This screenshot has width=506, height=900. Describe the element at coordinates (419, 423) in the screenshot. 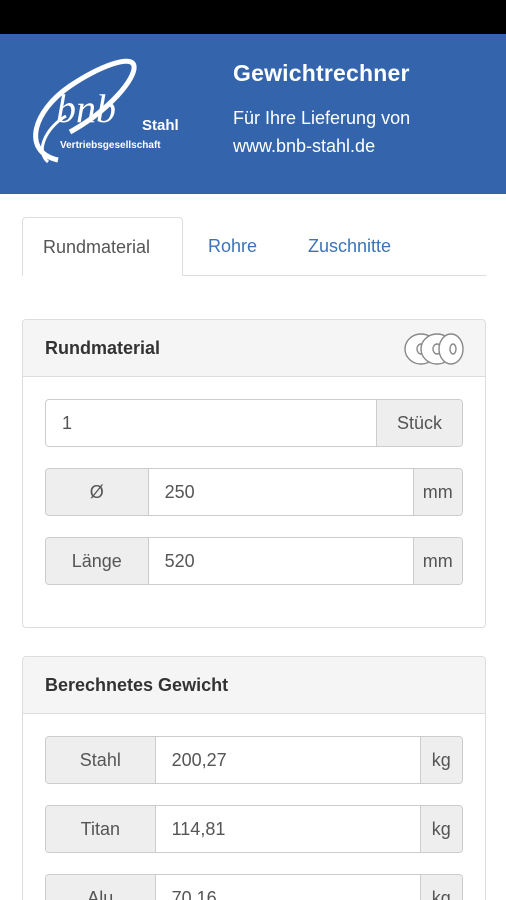

I see `quantity-unit: Stück` at that location.